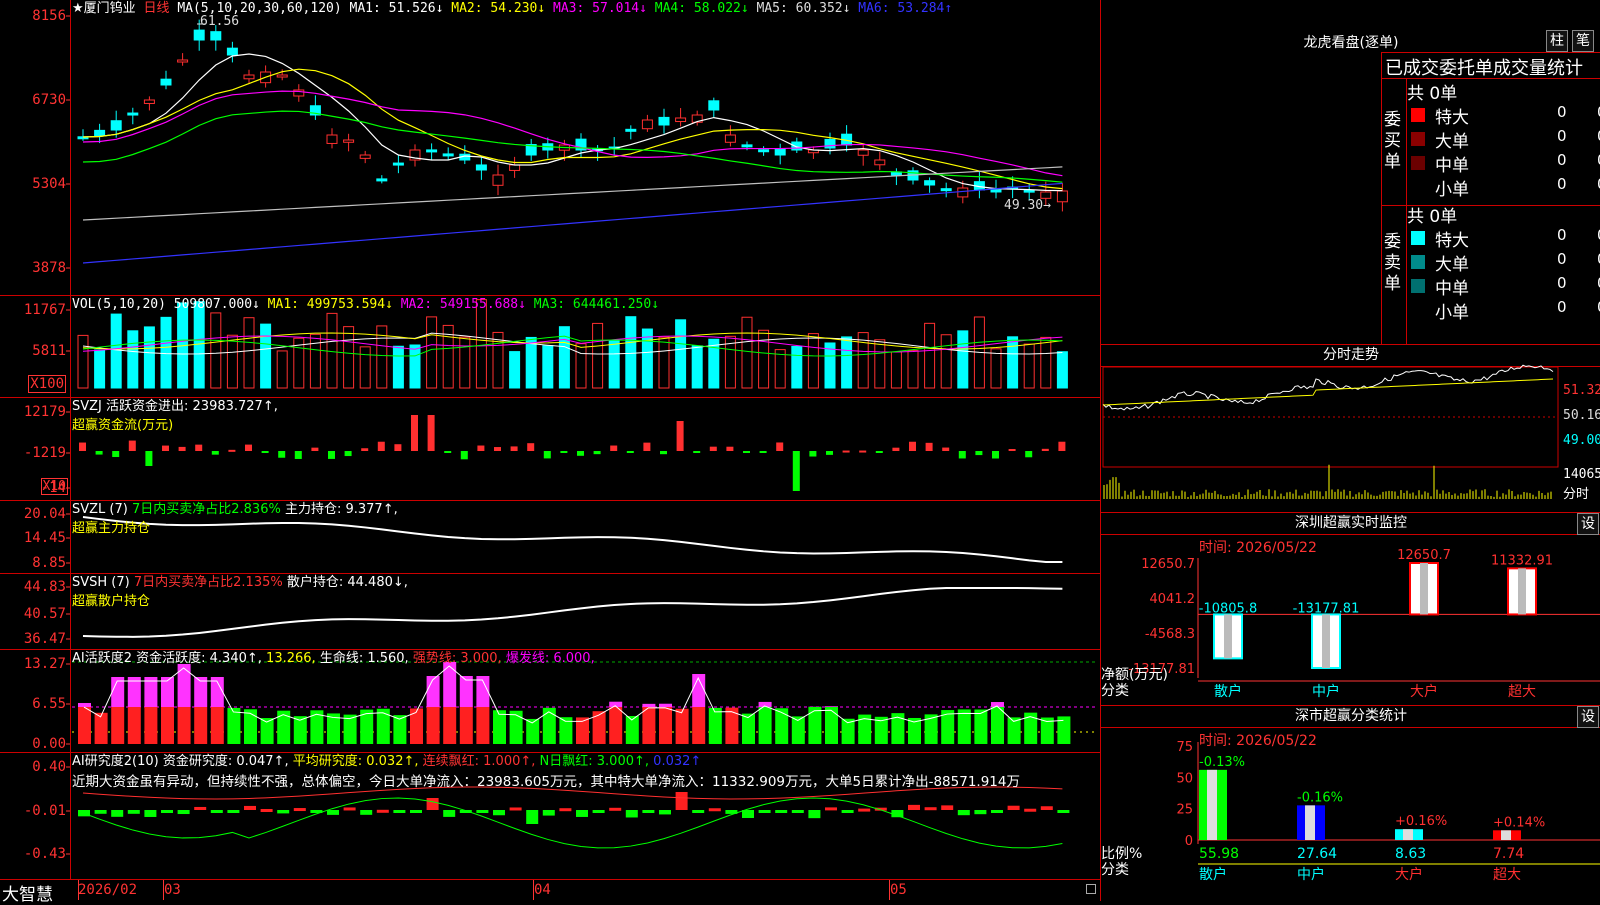 The image size is (1600, 905). Describe the element at coordinates (1557, 41) in the screenshot. I see `bar-mode-button: 柱` at that location.